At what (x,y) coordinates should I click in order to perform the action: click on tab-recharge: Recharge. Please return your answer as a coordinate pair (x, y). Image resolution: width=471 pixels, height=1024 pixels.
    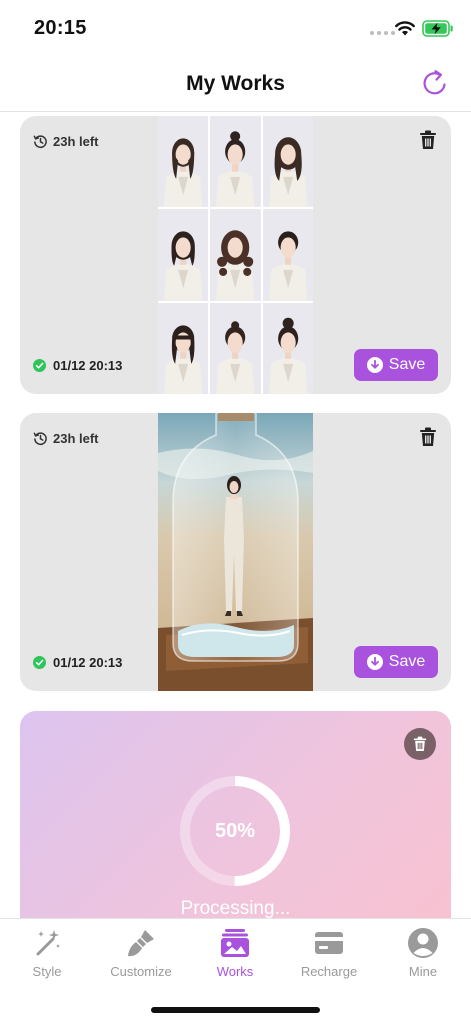
    Looking at the image, I should click on (329, 955).